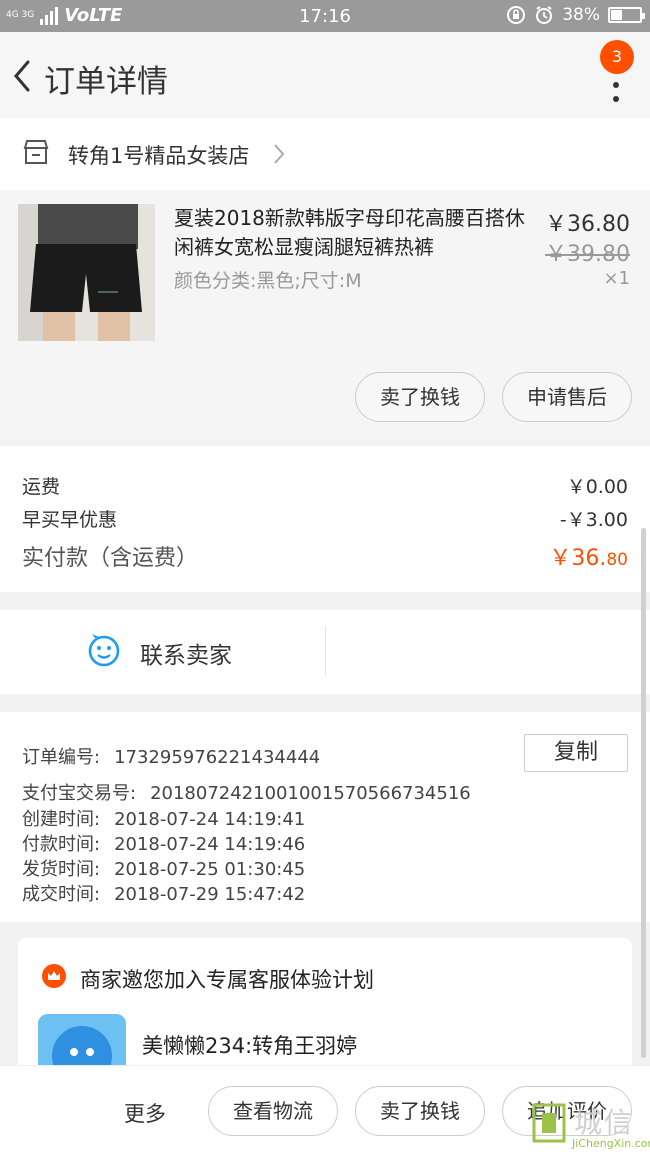 Image resolution: width=650 pixels, height=1155 pixels. What do you see at coordinates (159, 156) in the screenshot?
I see `shop-name: 转角1号精品女装店` at bounding box center [159, 156].